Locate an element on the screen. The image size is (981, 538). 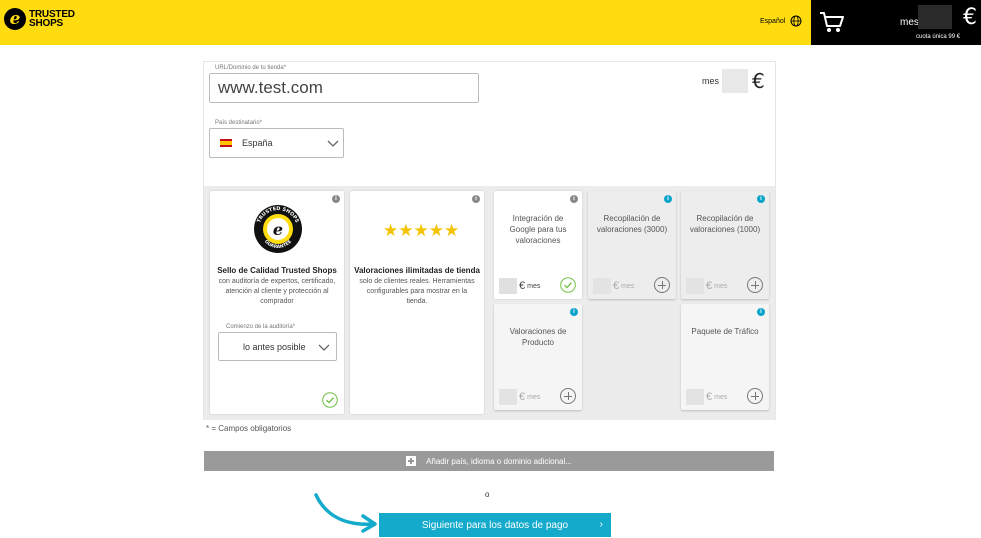
country-select: España is located at coordinates (276, 143).